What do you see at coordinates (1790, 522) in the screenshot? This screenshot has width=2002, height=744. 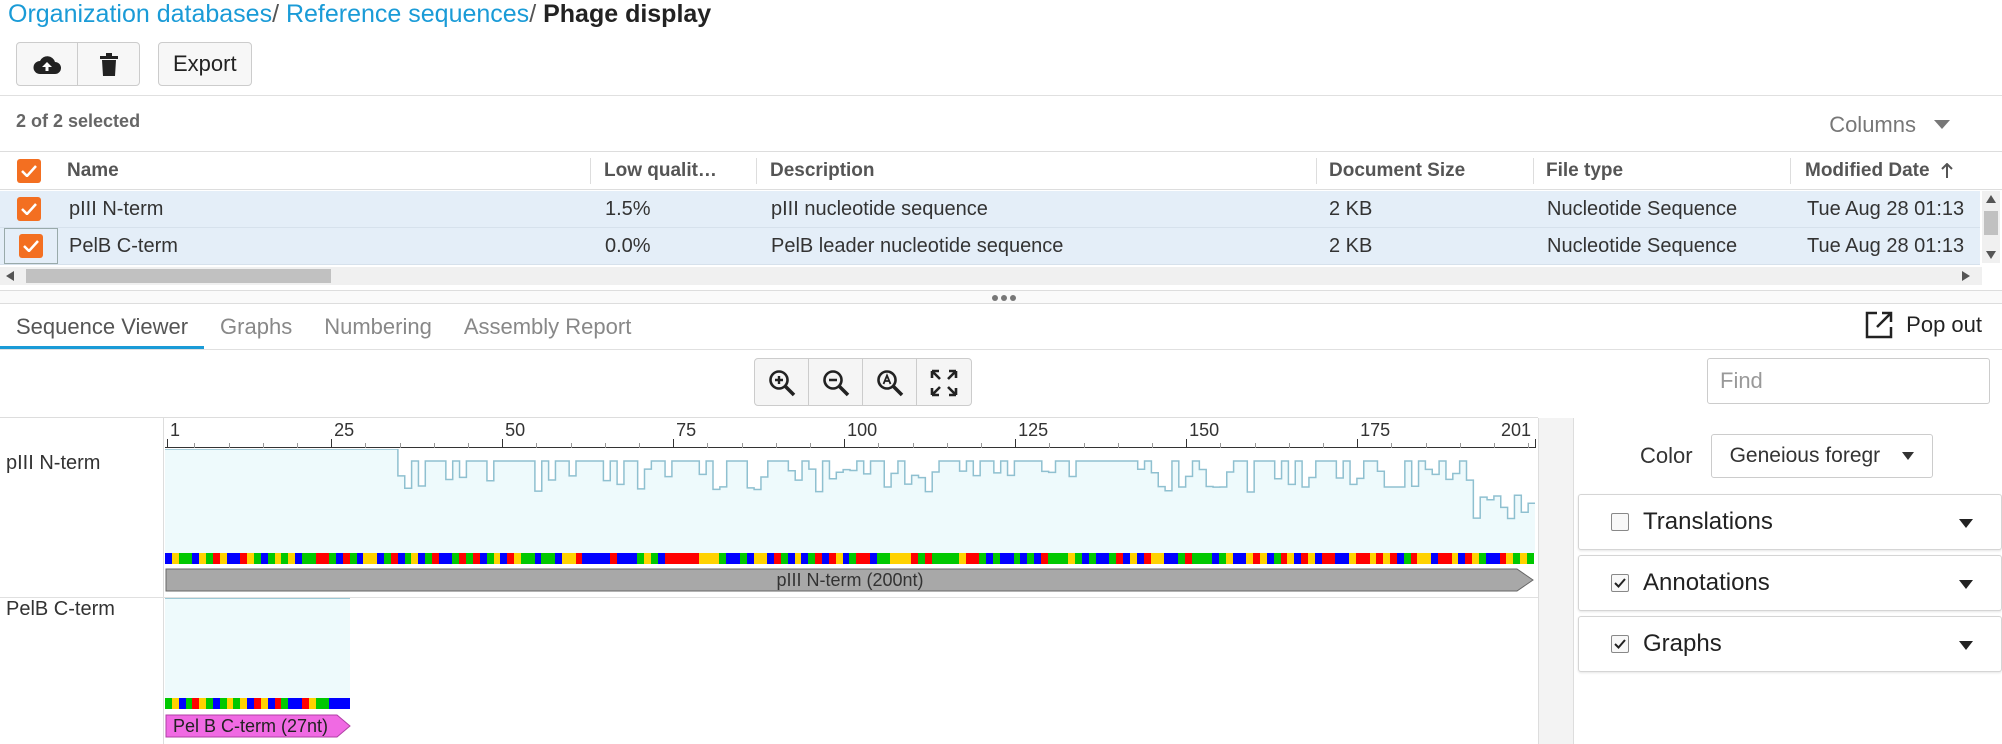 I see `section-translations: Translations` at bounding box center [1790, 522].